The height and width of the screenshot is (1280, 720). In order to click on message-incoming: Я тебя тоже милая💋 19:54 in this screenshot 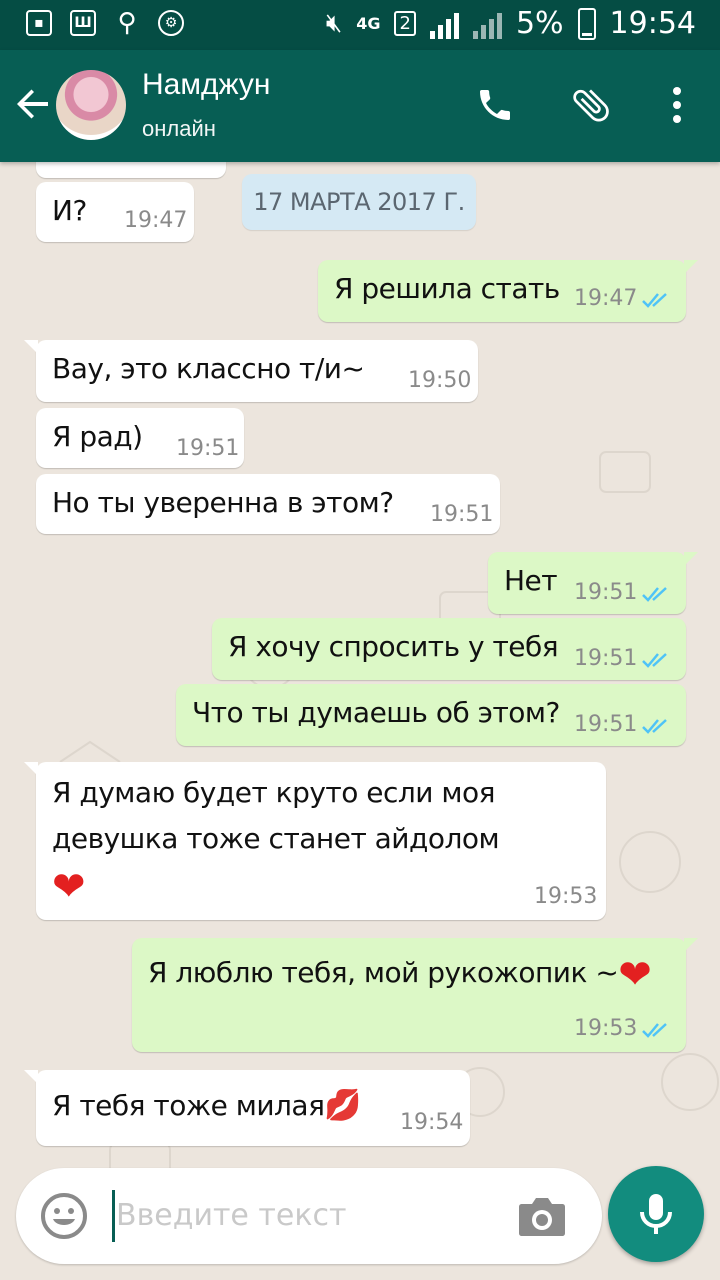, I will do `click(247, 1108)`.